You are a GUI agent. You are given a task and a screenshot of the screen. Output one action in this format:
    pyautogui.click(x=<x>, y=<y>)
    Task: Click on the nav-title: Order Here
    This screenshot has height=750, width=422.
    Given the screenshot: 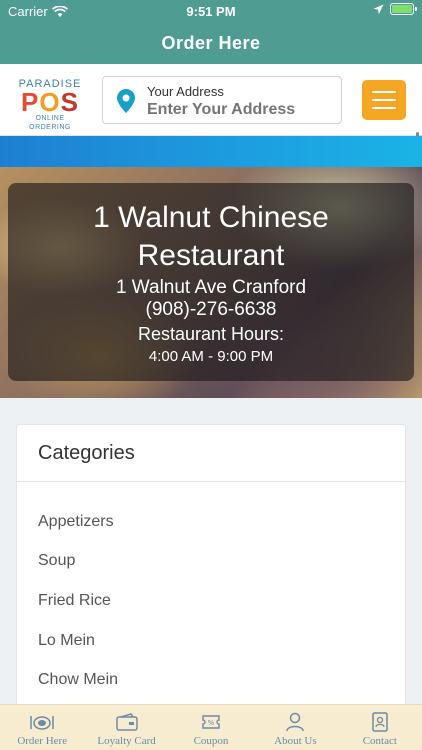 What is the action you would take?
    pyautogui.click(x=211, y=42)
    